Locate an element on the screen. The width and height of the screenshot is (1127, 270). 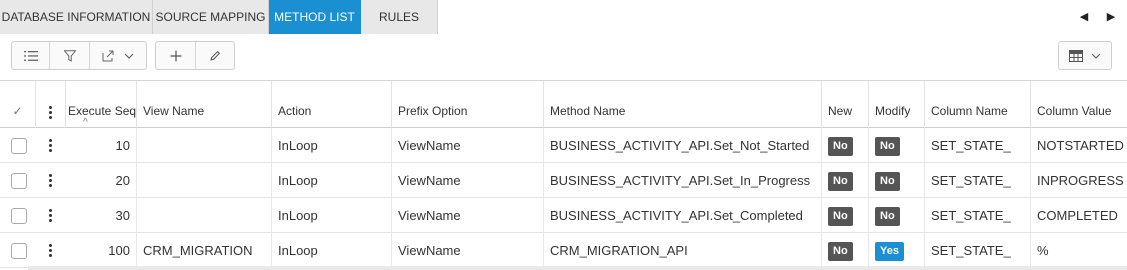
export-button is located at coordinates (118, 55).